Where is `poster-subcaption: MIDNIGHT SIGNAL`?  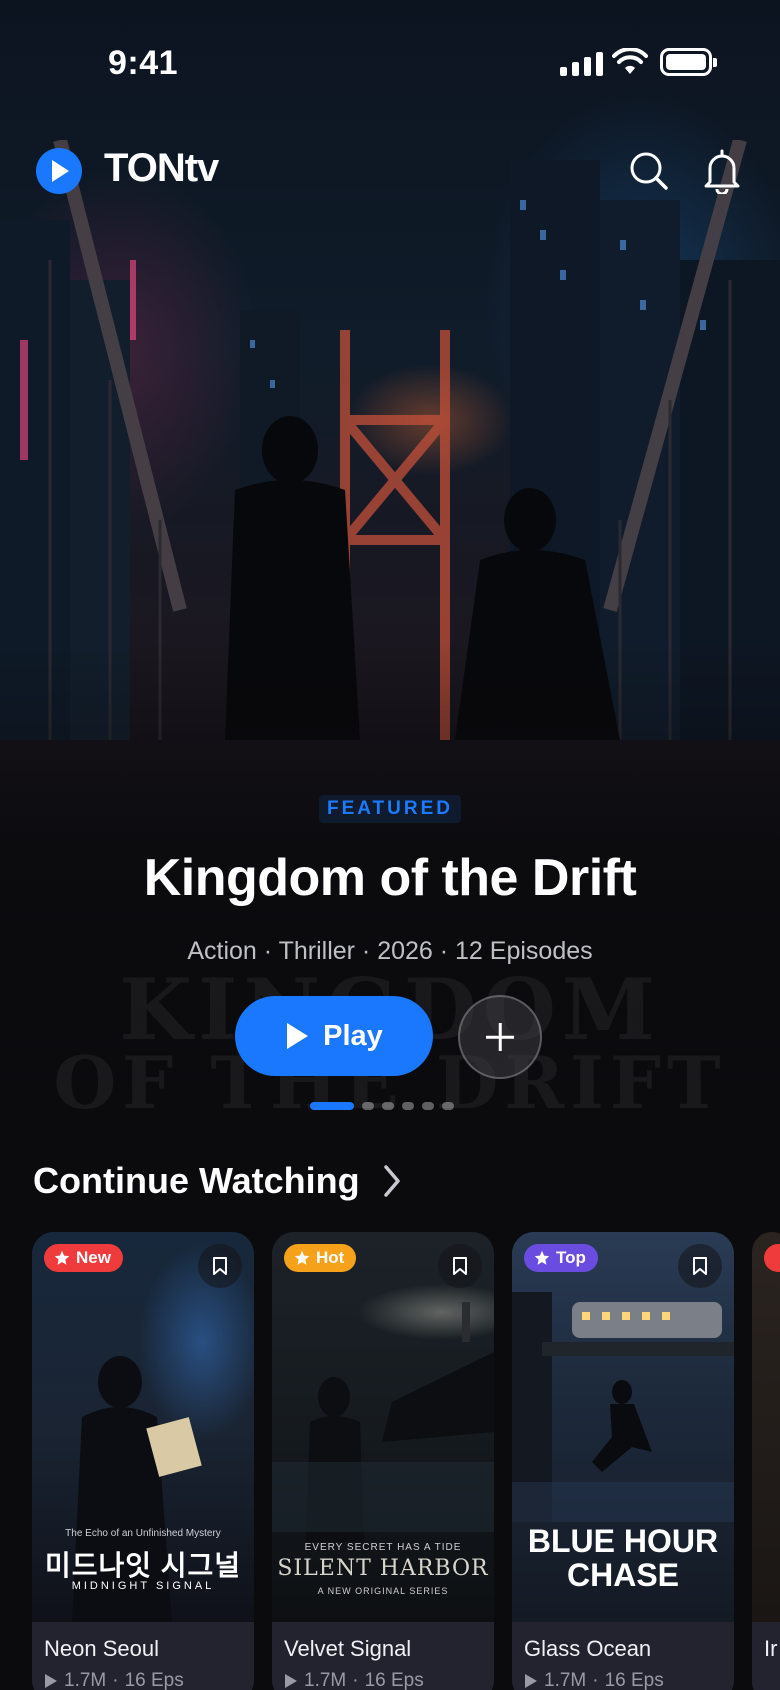
poster-subcaption: MIDNIGHT SIGNAL is located at coordinates (143, 1586).